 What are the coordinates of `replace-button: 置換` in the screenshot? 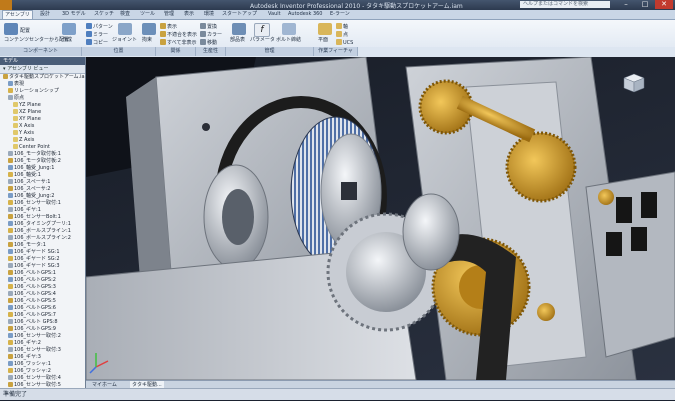 It's located at (212, 27).